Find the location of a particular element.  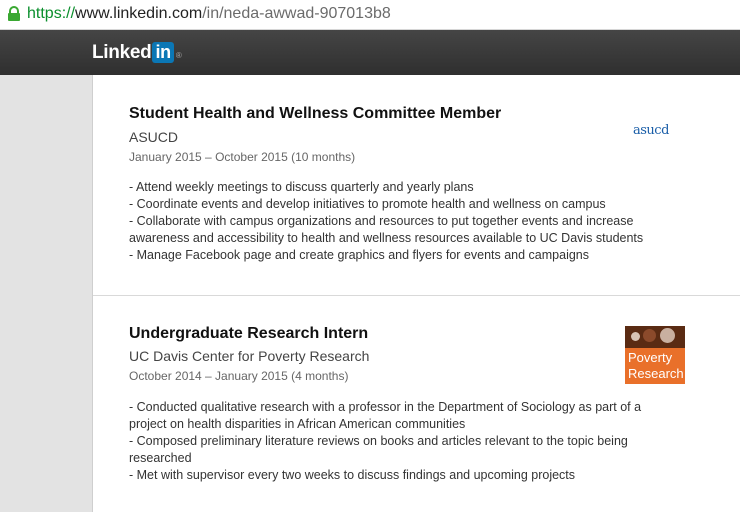

position-dates: January 2015 – October 2015 (10 months) is located at coordinates (242, 157).